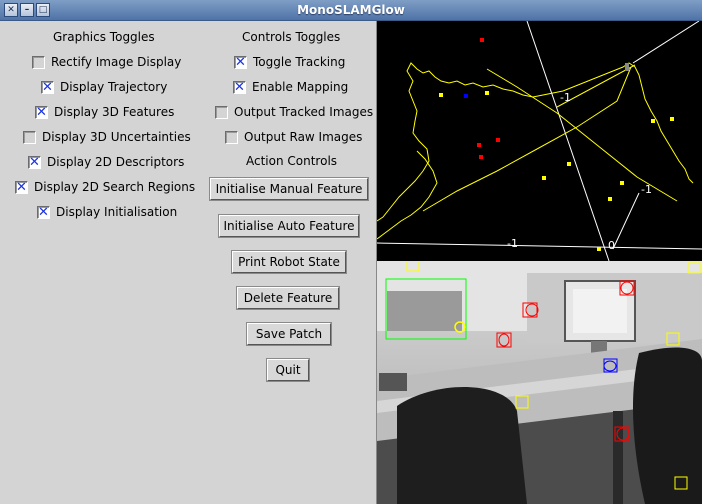 The image size is (702, 504). I want to click on checkbox-display-2d-descriptors: Display 2D Descriptors, so click(106, 162).